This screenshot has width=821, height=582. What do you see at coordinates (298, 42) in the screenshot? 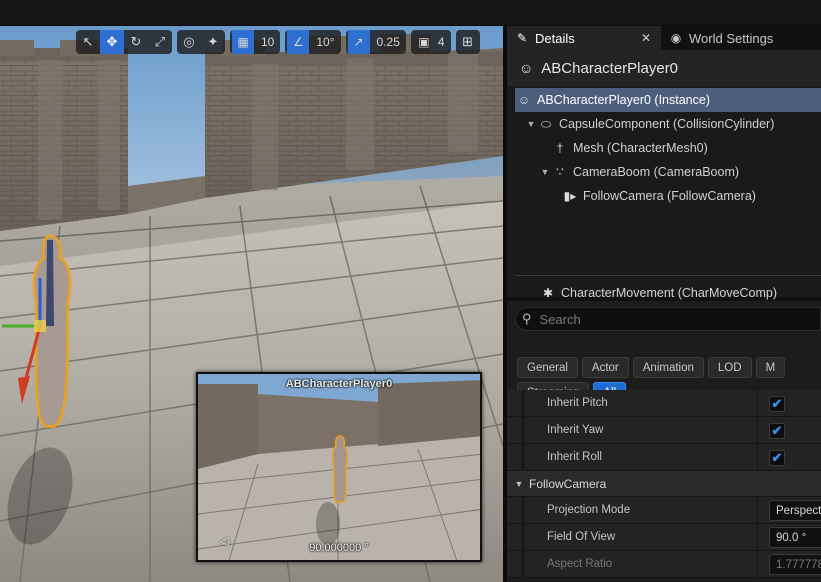
I see `angle-icon: ∠` at bounding box center [298, 42].